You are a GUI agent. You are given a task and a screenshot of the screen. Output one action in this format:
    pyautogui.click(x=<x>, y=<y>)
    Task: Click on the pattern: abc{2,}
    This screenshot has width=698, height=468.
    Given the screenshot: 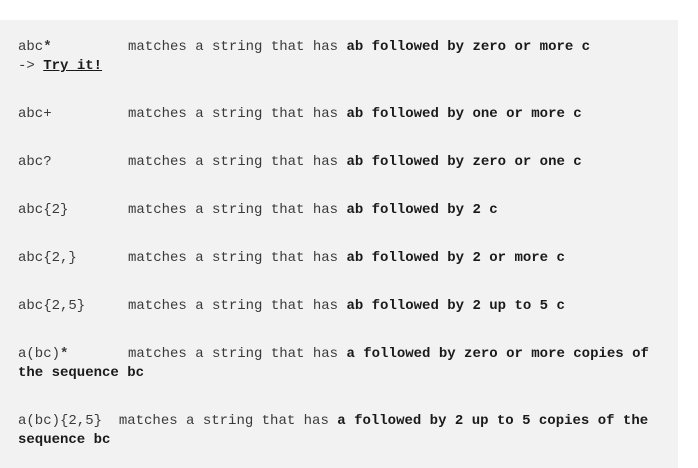 What is the action you would take?
    pyautogui.click(x=47, y=258)
    